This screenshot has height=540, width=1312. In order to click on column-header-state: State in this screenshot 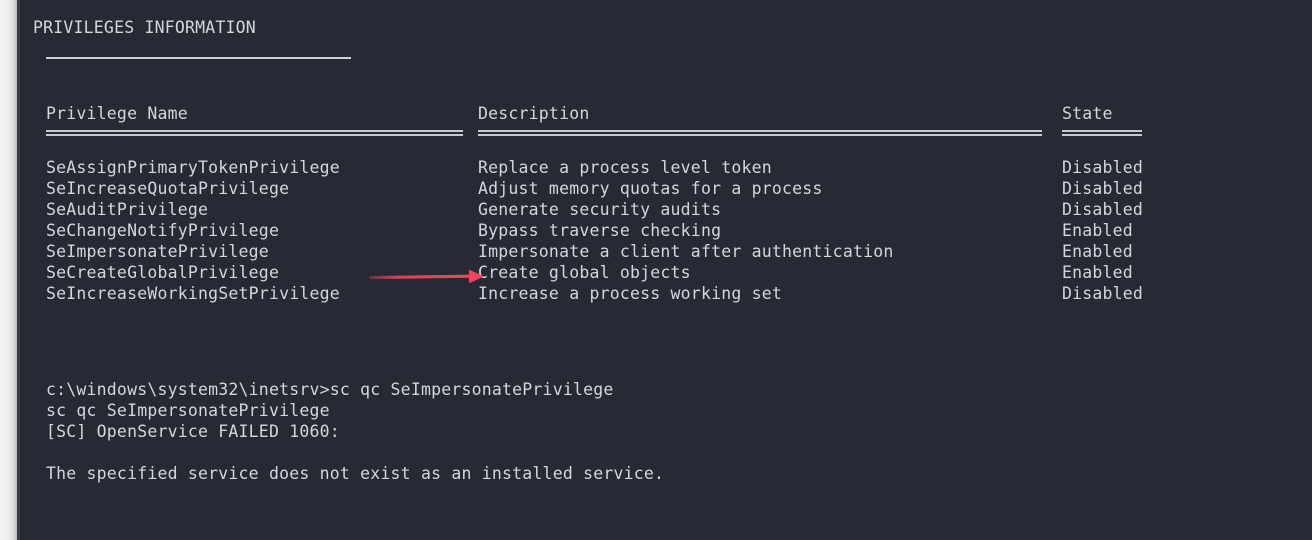, I will do `click(1087, 113)`.